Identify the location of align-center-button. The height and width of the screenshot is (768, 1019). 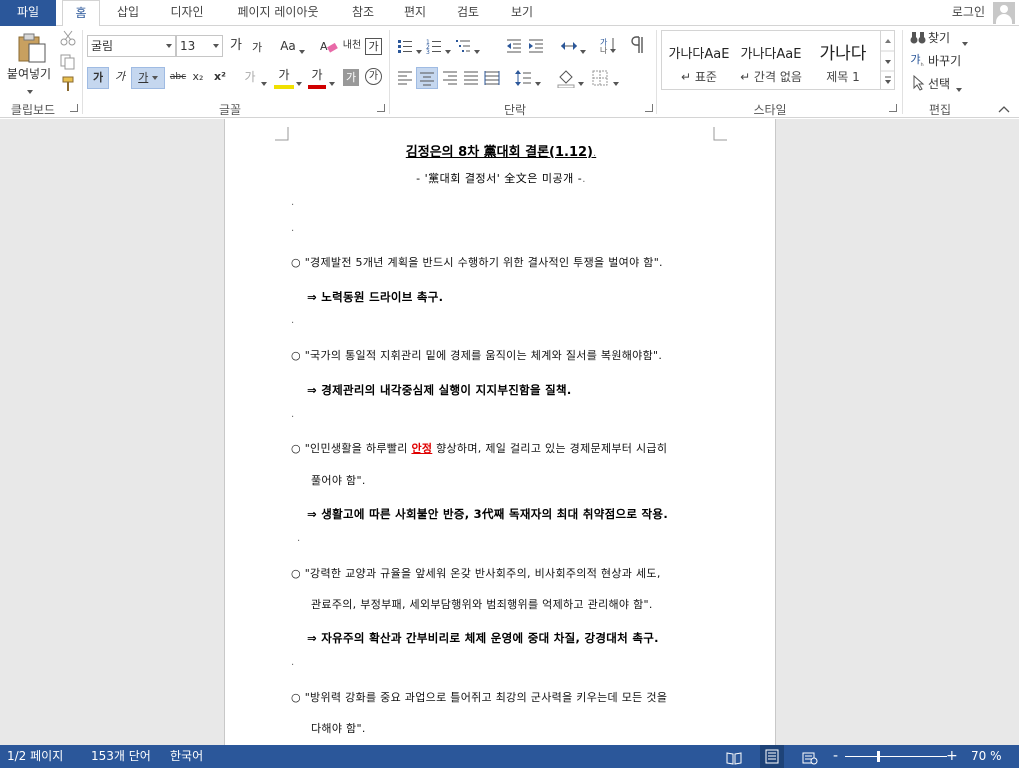
(427, 78).